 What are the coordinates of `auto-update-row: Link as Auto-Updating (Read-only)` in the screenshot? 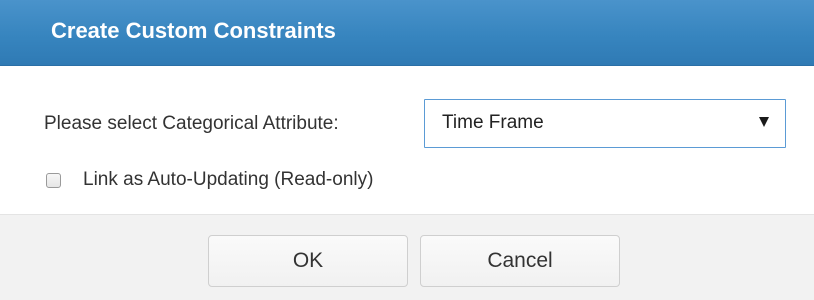 It's located at (209, 180).